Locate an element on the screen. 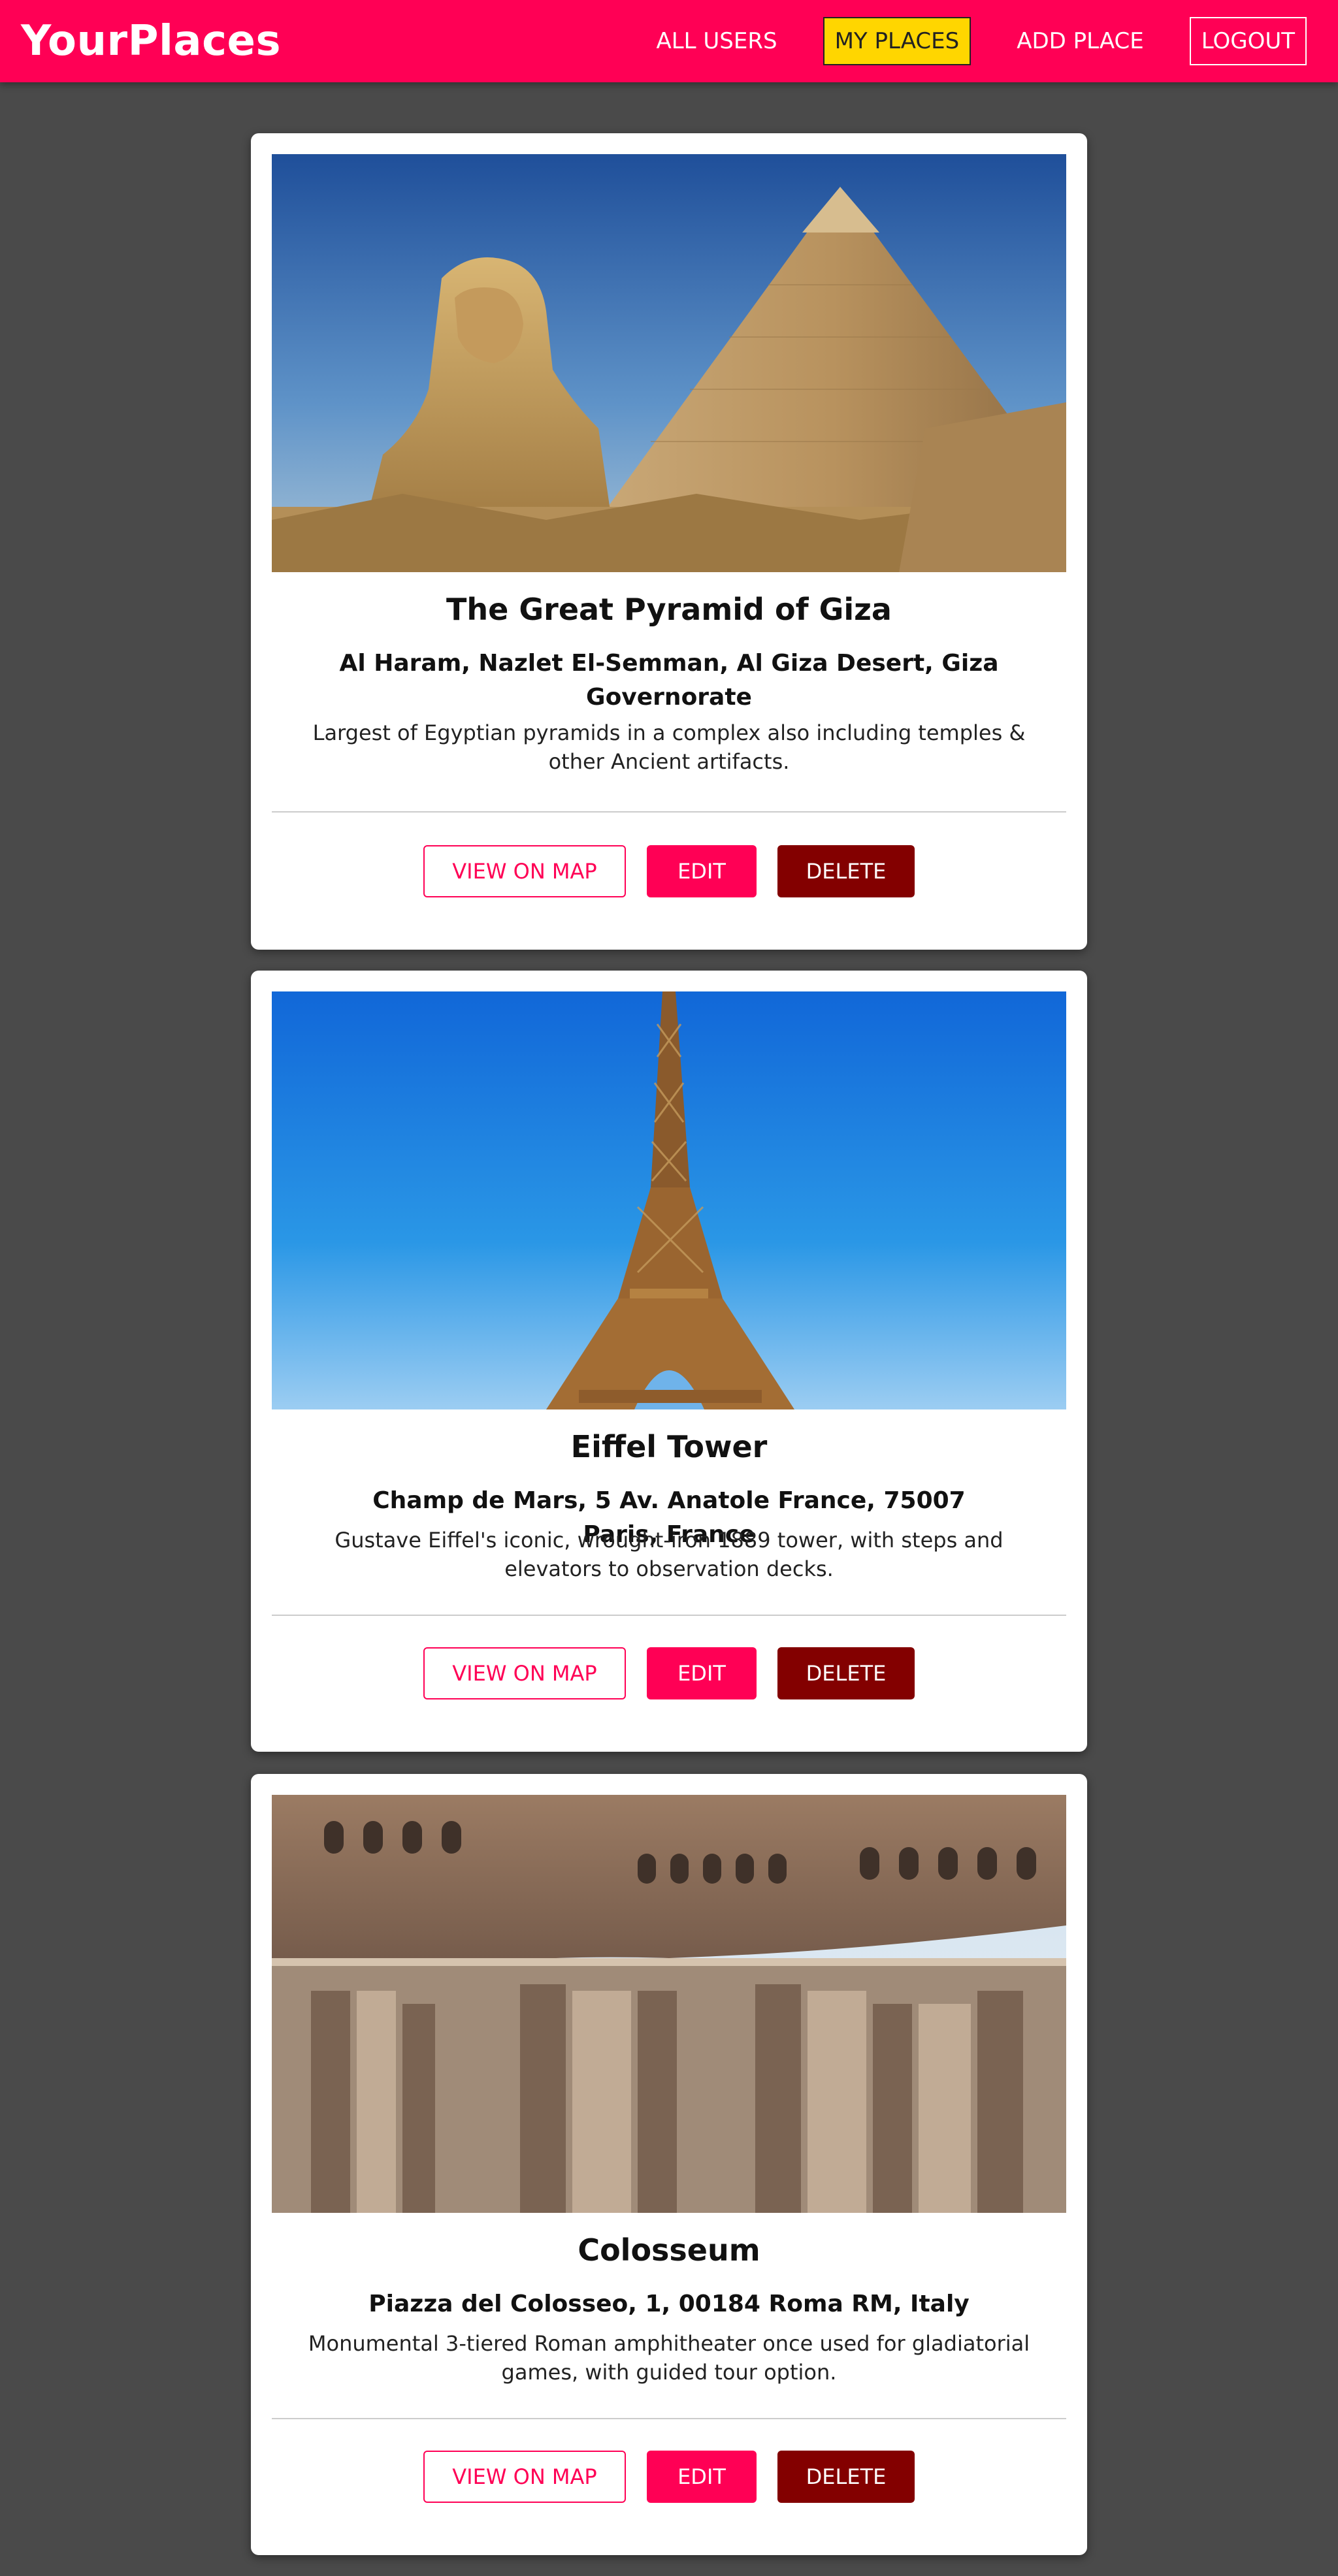  place-image-colosseum is located at coordinates (669, 2004).